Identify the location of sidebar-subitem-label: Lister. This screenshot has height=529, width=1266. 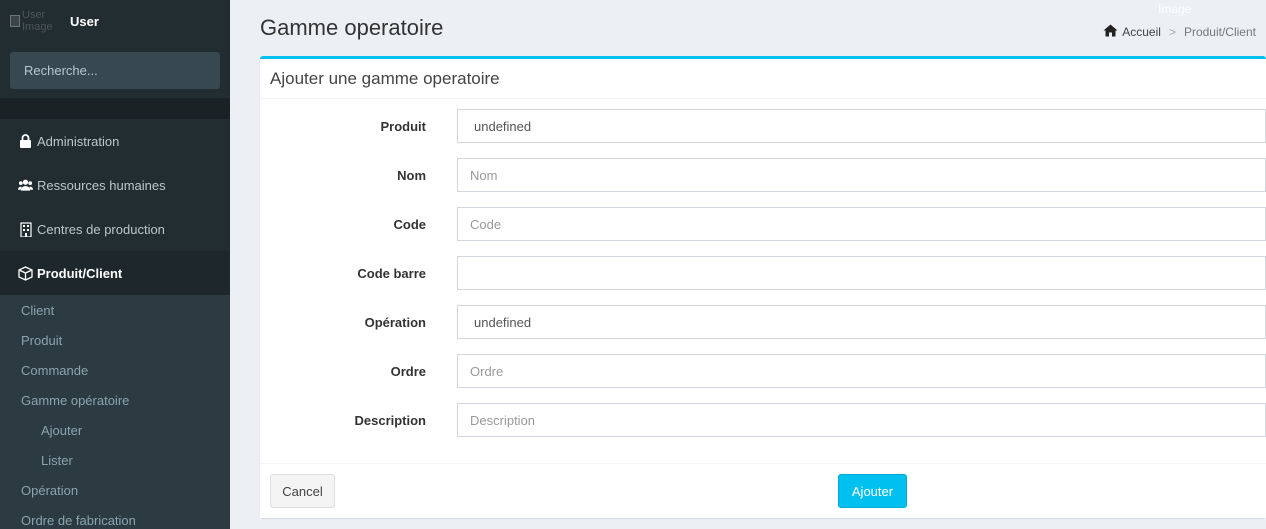
(57, 460).